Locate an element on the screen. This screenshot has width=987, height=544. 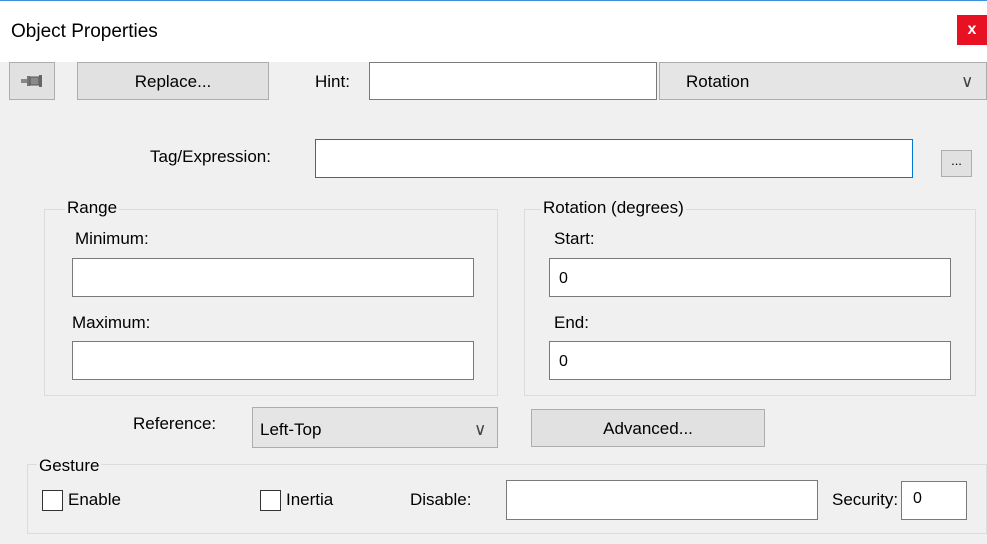
reference-label: Reference: is located at coordinates (175, 423).